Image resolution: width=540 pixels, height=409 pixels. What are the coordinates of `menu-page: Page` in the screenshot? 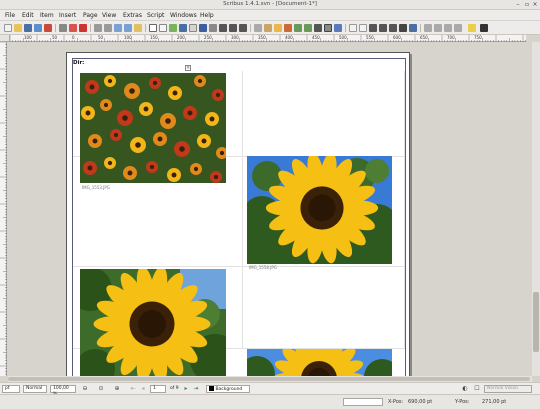 It's located at (90, 15).